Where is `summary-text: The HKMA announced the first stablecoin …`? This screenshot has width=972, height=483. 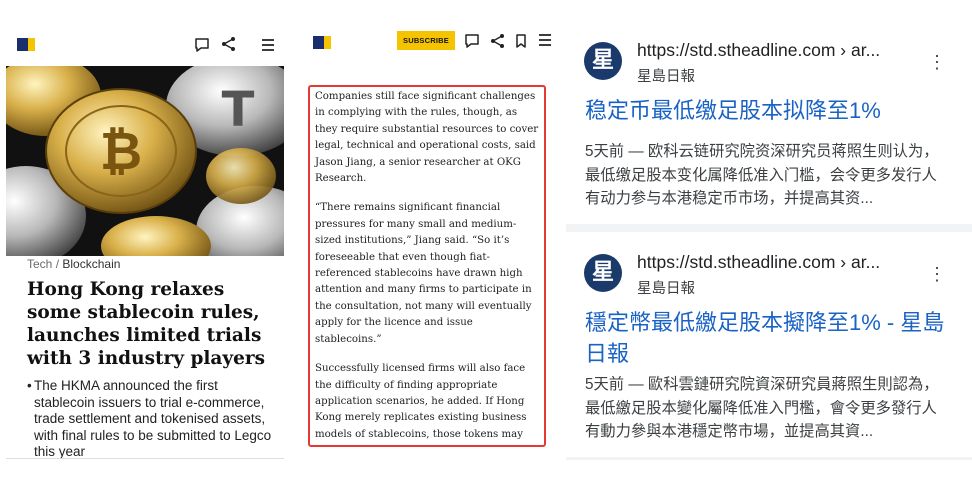
summary-text: The HKMA announced the first stablecoin … is located at coordinates (153, 418).